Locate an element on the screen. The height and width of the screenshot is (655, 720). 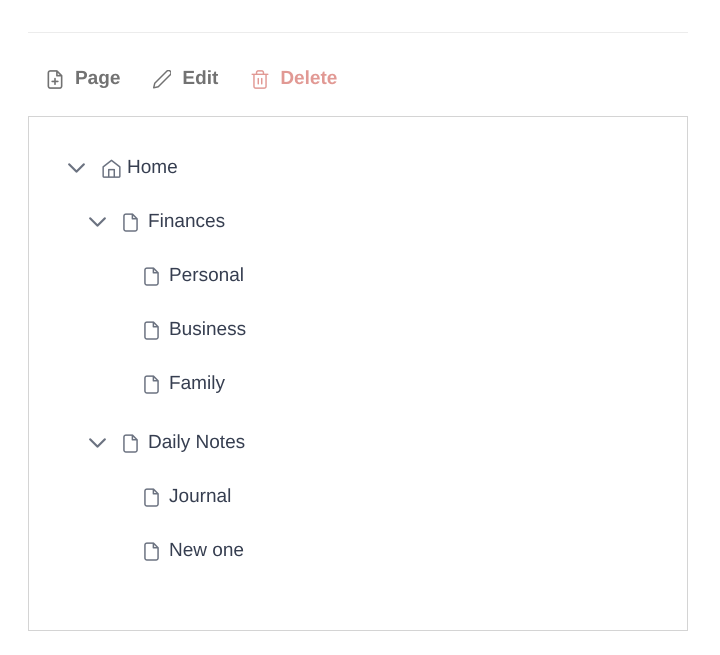
pencil-icon is located at coordinates (162, 79).